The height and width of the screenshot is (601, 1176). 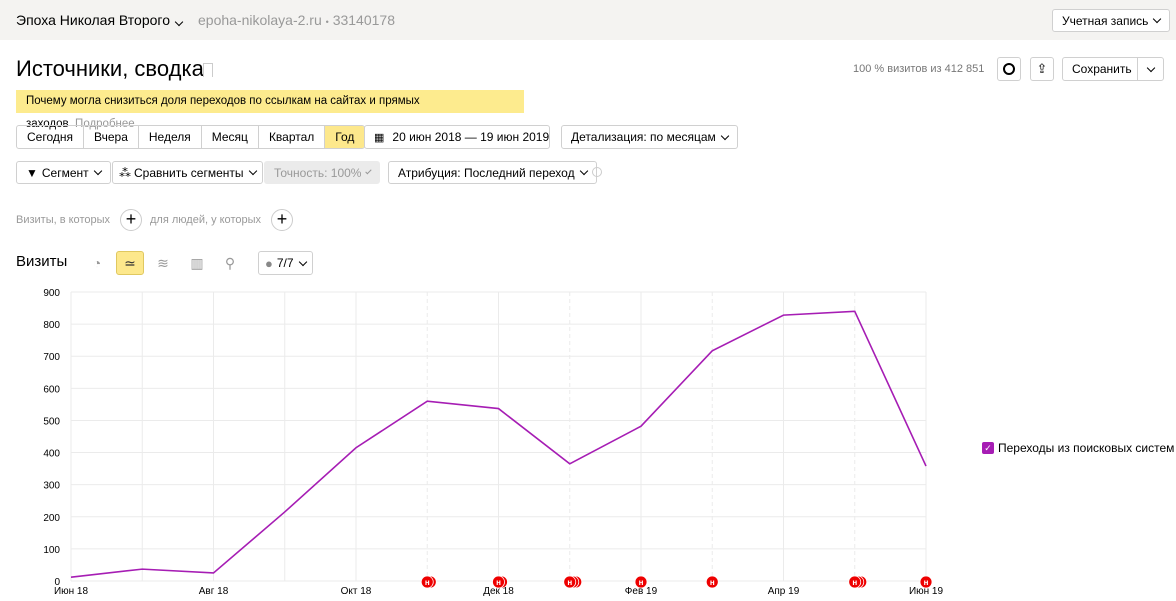 What do you see at coordinates (51, 293) in the screenshot?
I see `y-tick-label: 900` at bounding box center [51, 293].